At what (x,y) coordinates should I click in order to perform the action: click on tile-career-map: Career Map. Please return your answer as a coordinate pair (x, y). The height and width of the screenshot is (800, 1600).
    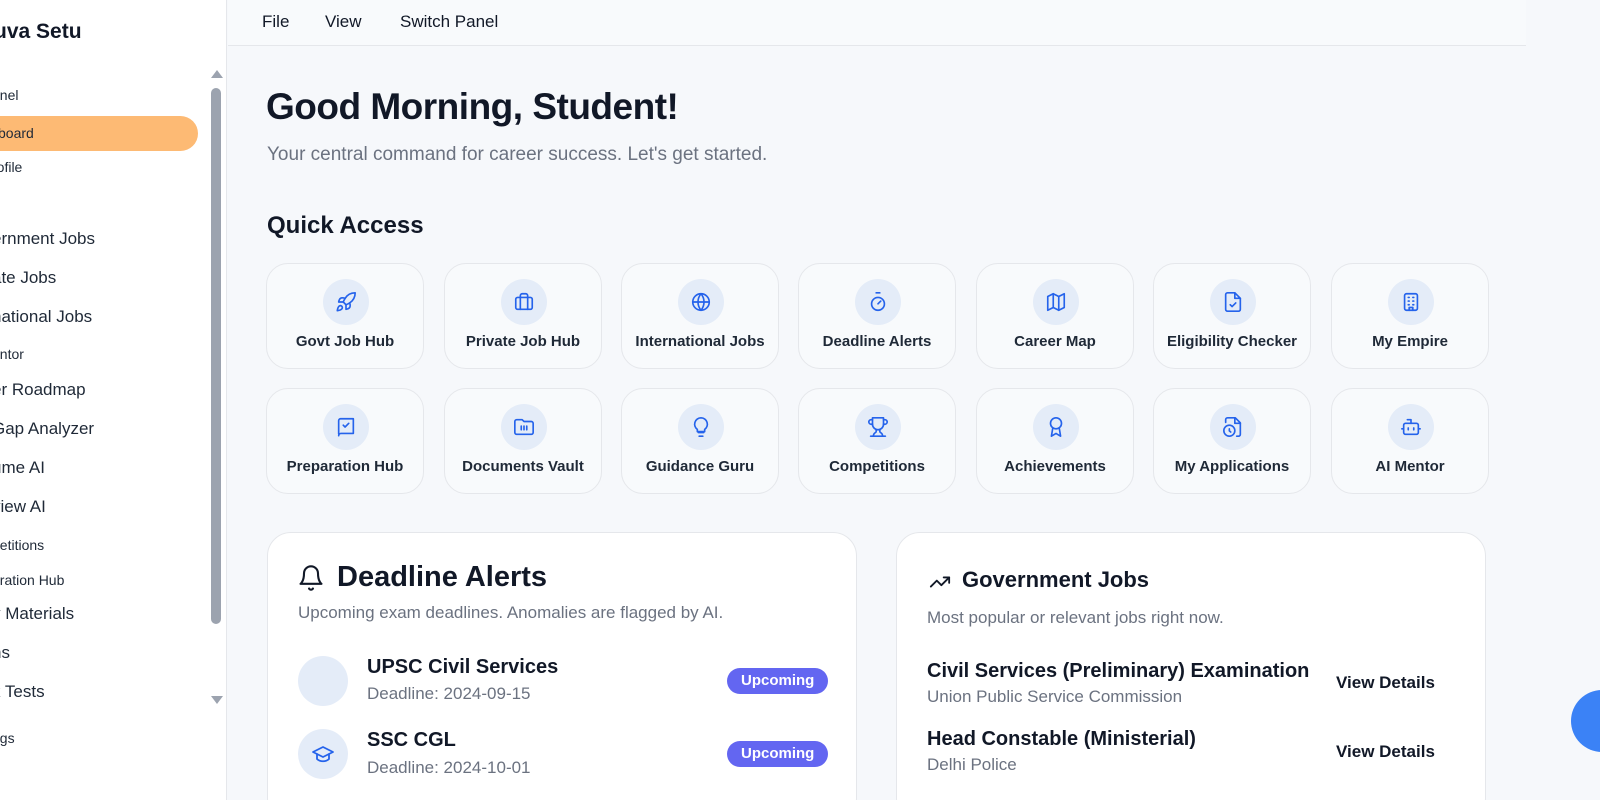
    Looking at the image, I should click on (1055, 316).